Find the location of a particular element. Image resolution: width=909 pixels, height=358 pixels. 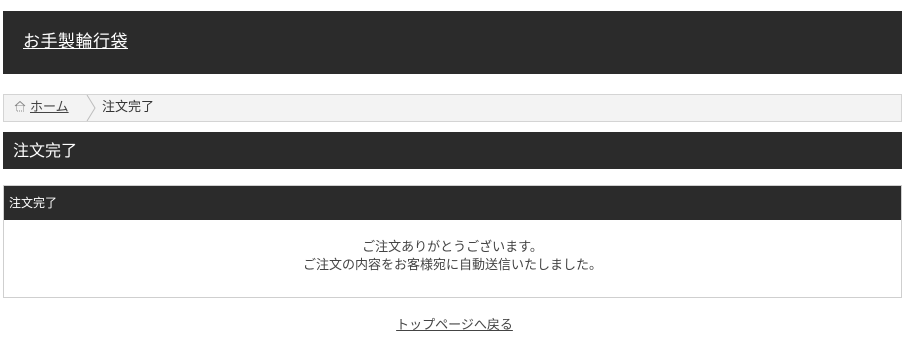

page-title-bar: 注文完了 is located at coordinates (452, 150).